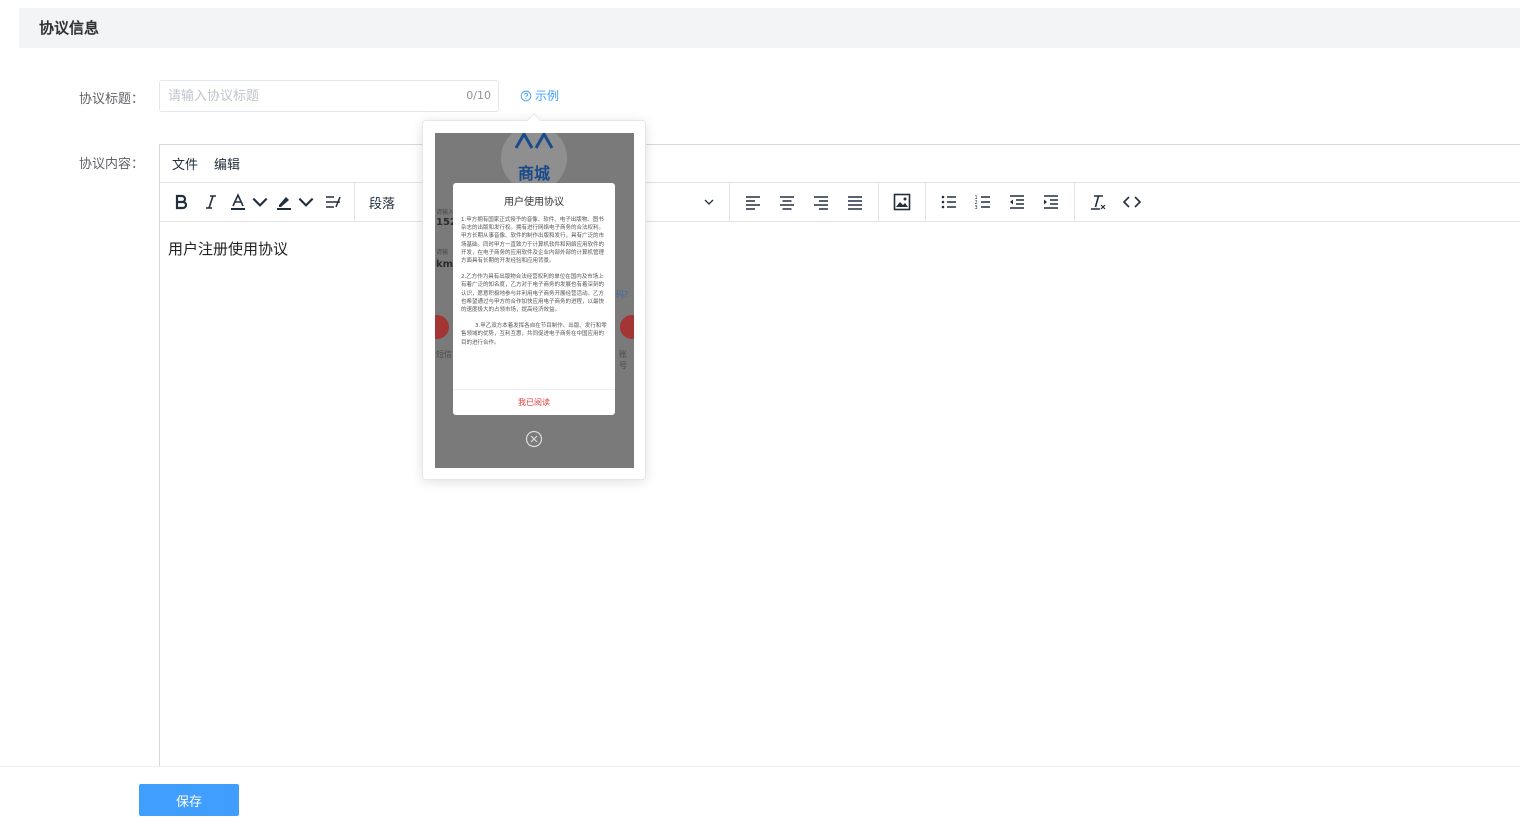 The height and width of the screenshot is (824, 1520). What do you see at coordinates (534, 202) in the screenshot?
I see `preview-dialog-title: 用户使用协议` at bounding box center [534, 202].